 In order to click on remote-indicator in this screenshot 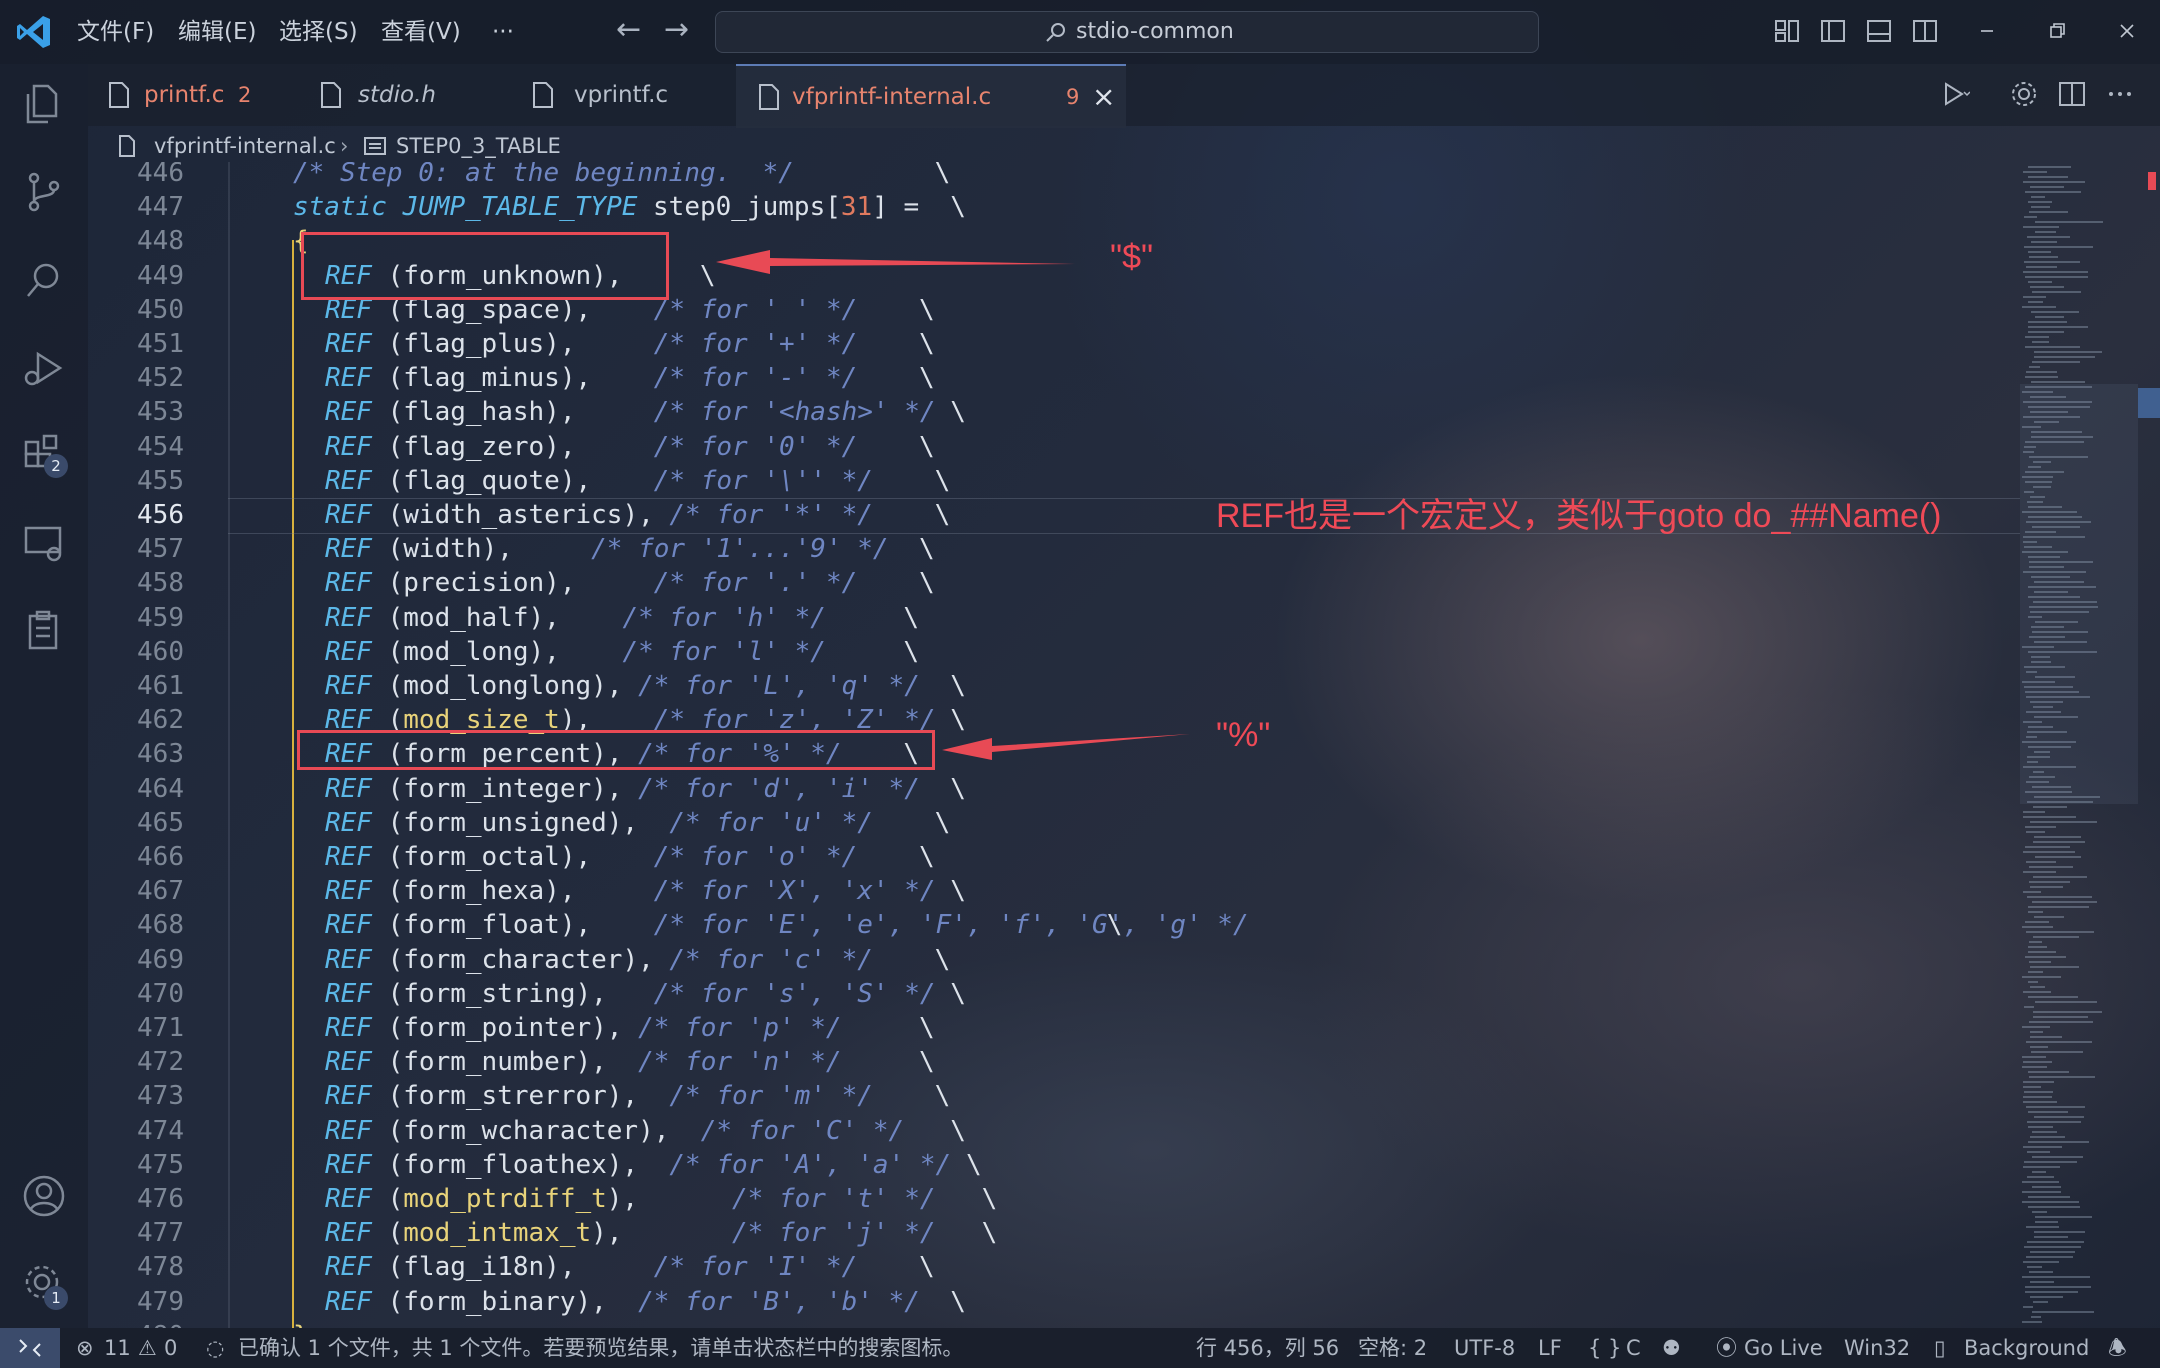, I will do `click(30, 1348)`.